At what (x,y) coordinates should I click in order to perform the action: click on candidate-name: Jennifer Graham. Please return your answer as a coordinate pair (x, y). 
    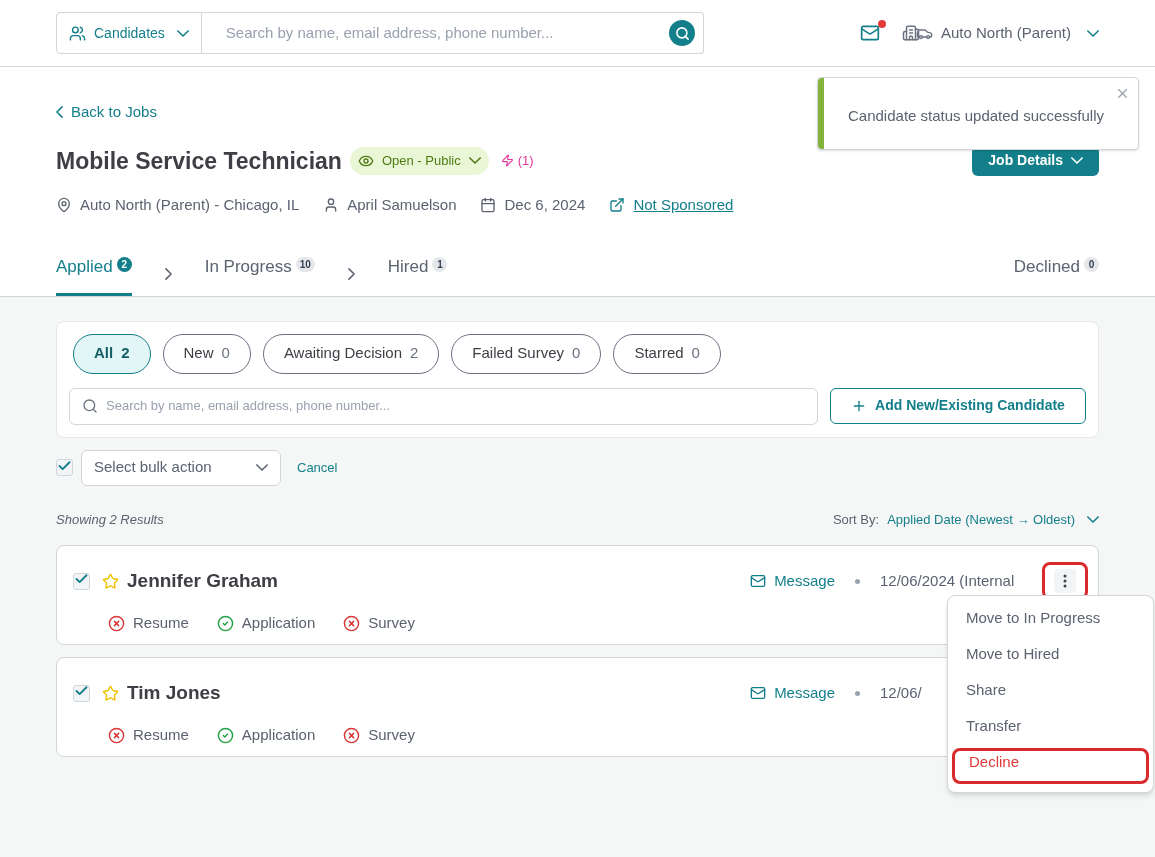
    Looking at the image, I should click on (202, 581).